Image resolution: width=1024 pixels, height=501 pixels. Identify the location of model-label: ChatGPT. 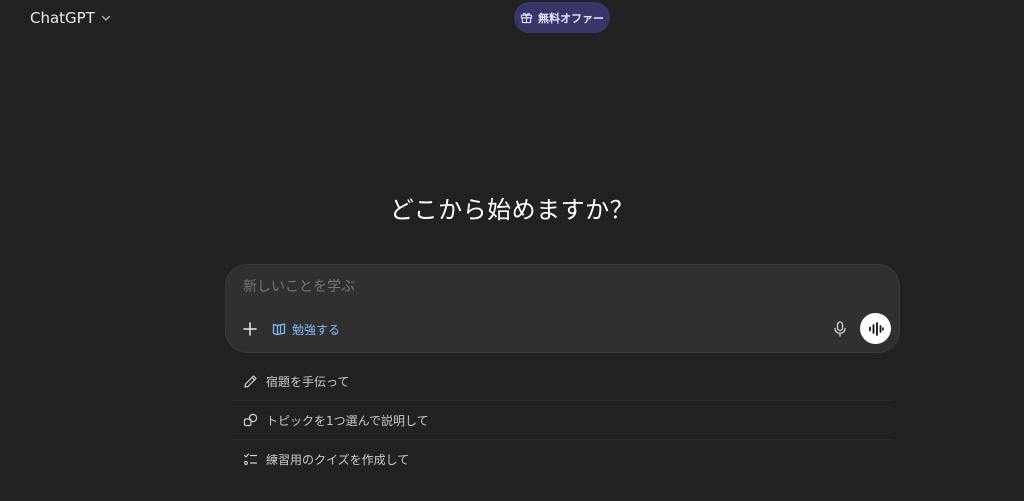
(62, 18).